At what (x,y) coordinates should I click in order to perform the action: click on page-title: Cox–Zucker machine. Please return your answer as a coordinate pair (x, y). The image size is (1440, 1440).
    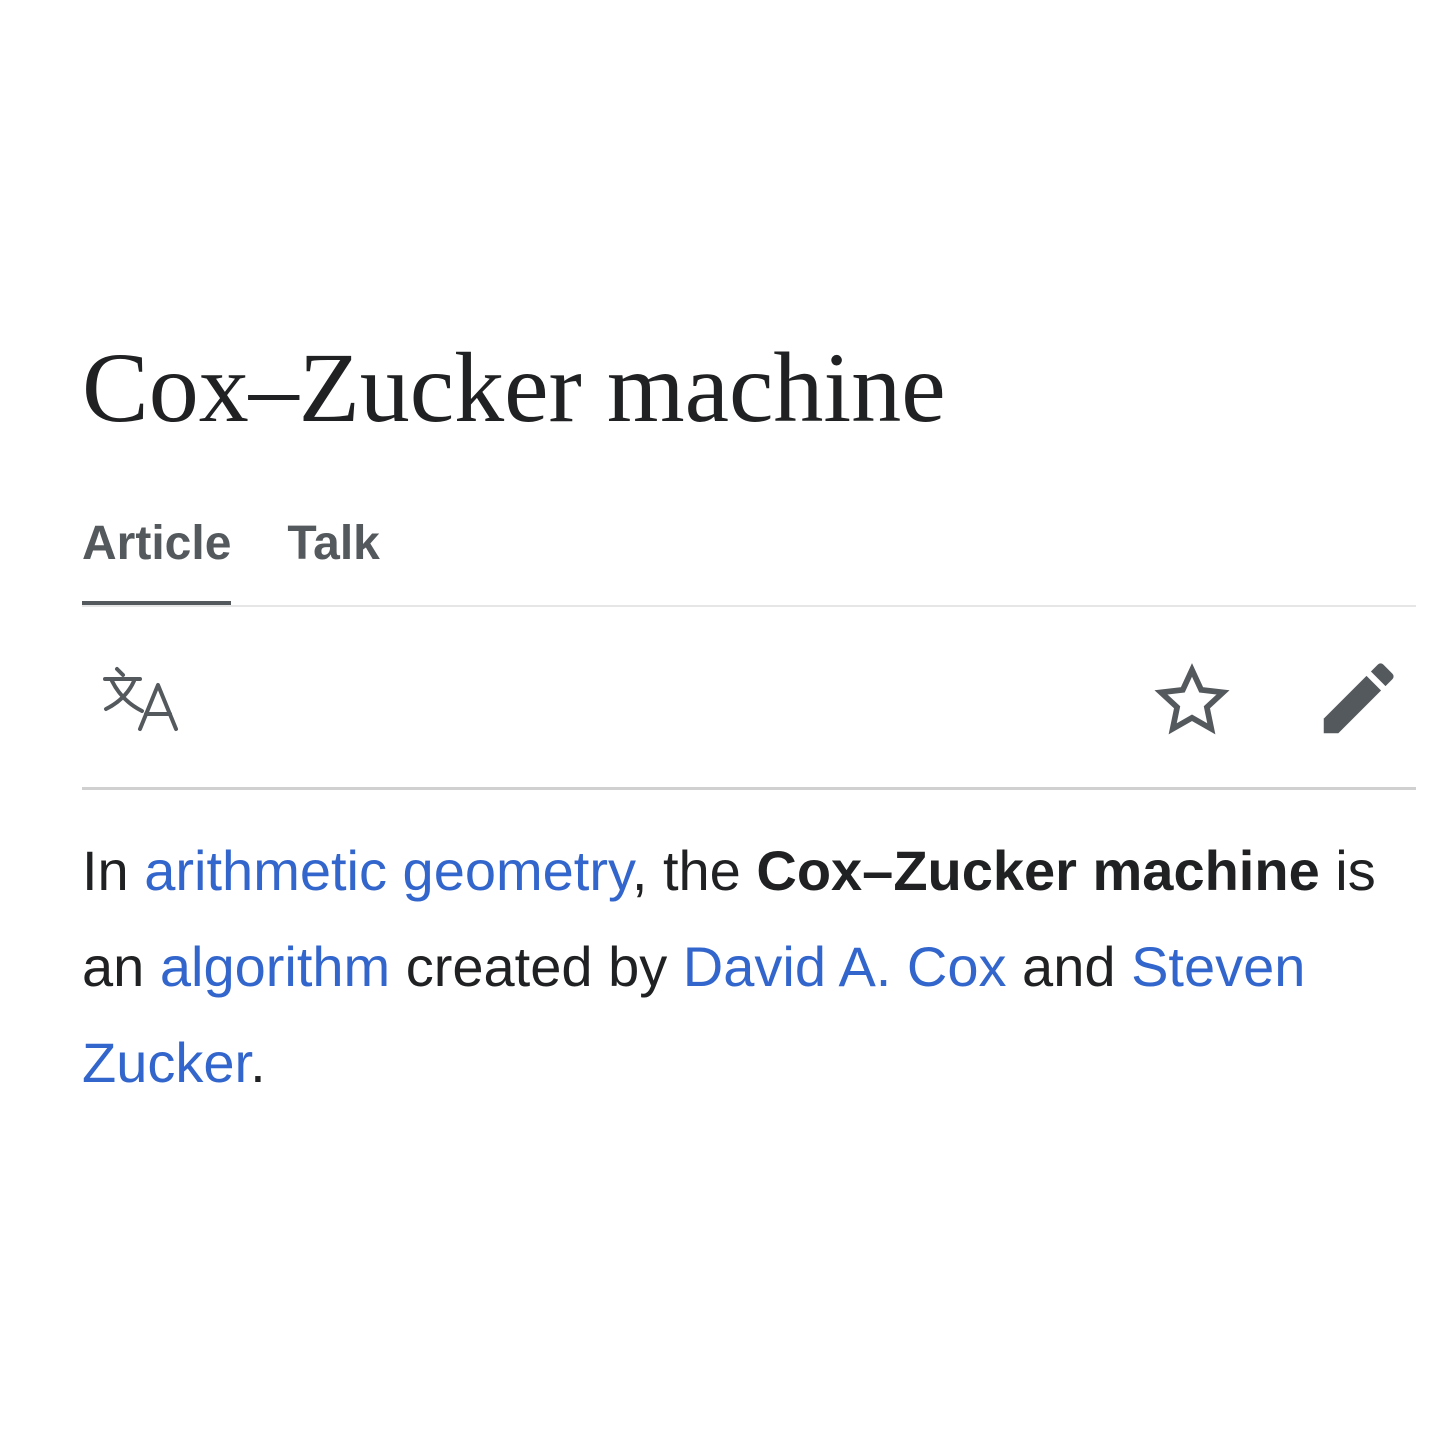
    Looking at the image, I should click on (514, 387).